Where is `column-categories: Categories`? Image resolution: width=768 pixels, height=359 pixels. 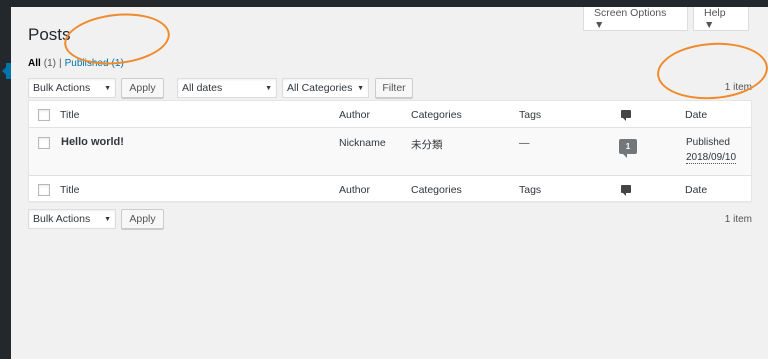 column-categories: Categories is located at coordinates (436, 115).